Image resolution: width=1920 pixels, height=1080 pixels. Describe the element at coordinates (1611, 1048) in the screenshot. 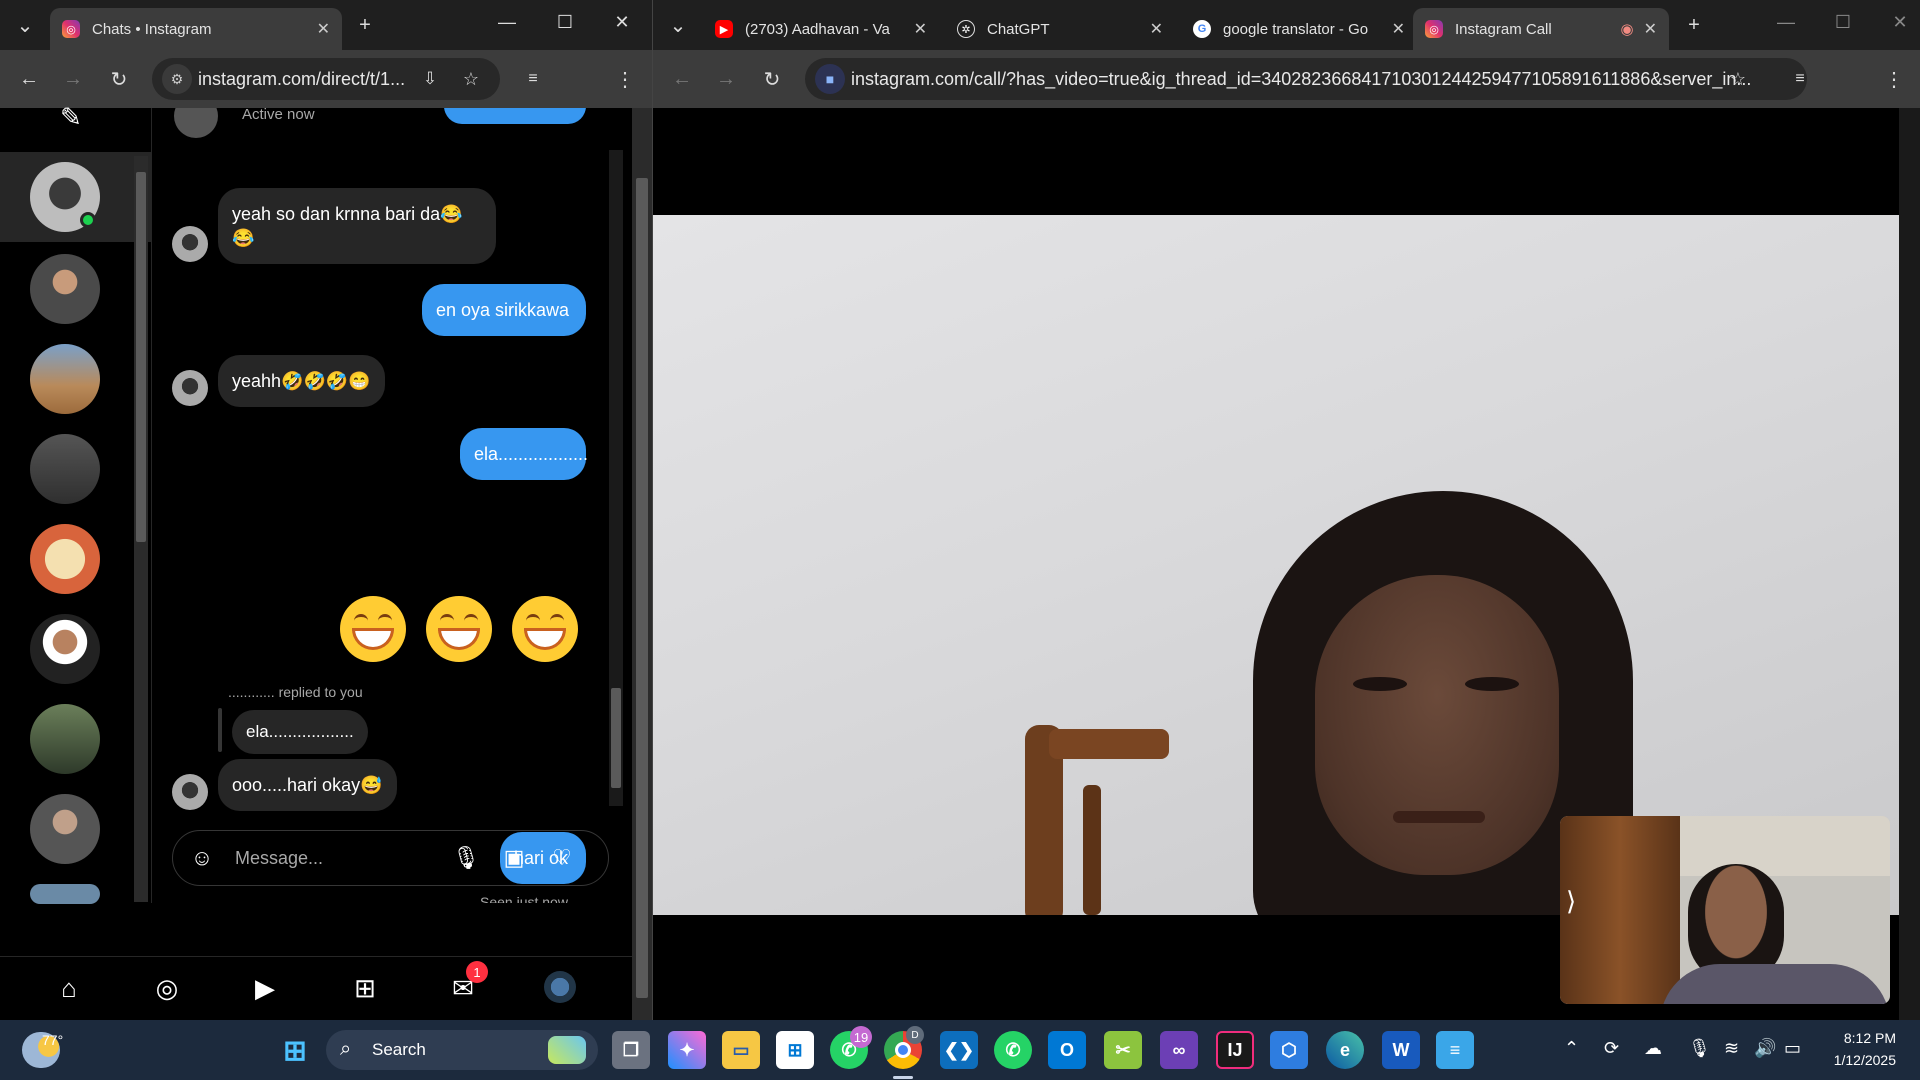

I see `sync-icon: ⟳` at that location.